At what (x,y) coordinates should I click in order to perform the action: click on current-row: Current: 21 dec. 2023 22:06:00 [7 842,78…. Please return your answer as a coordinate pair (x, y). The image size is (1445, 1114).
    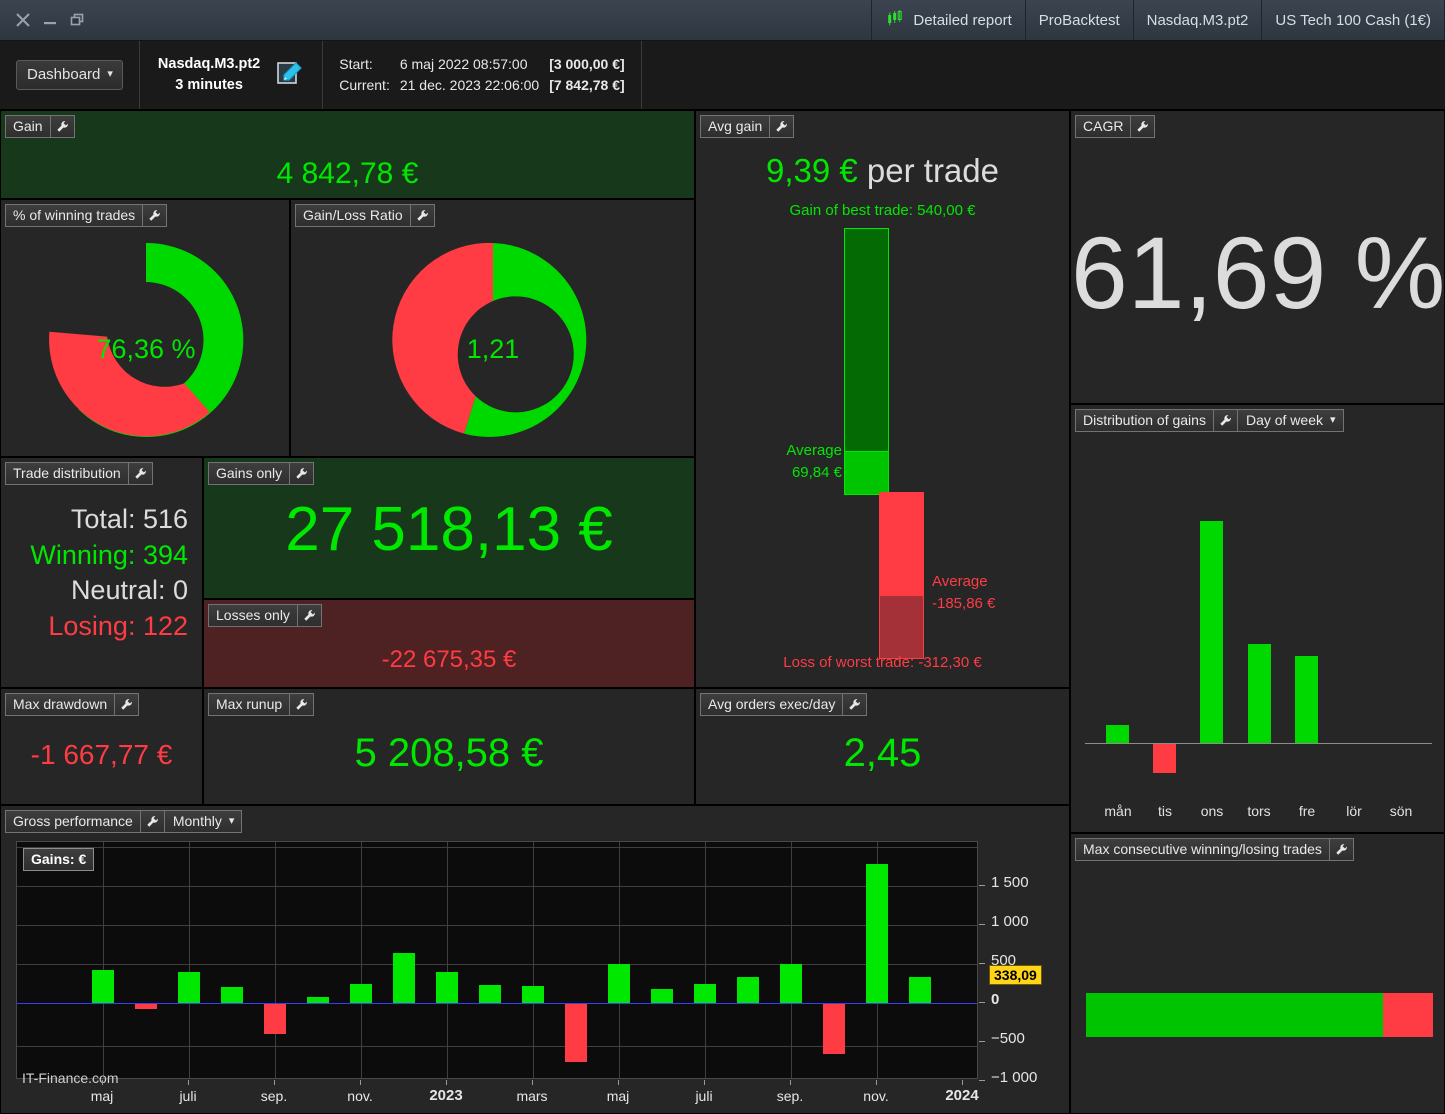
    Looking at the image, I should click on (481, 85).